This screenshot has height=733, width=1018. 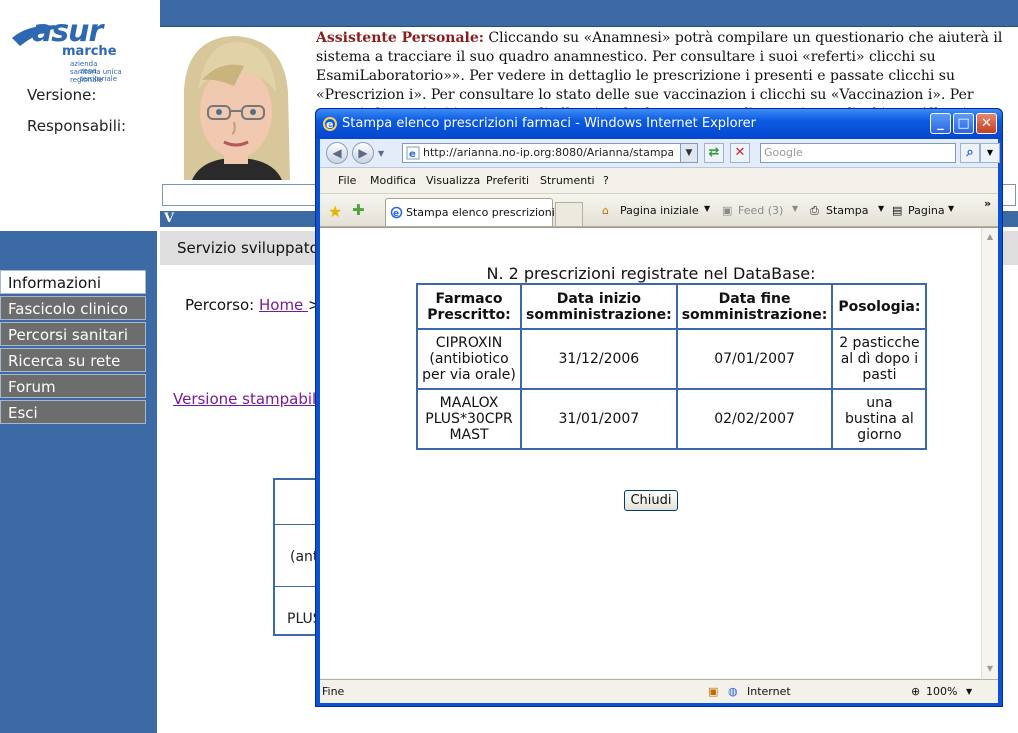 What do you see at coordinates (400, 38) in the screenshot?
I see `assistant-name: Assistente Personale:` at bounding box center [400, 38].